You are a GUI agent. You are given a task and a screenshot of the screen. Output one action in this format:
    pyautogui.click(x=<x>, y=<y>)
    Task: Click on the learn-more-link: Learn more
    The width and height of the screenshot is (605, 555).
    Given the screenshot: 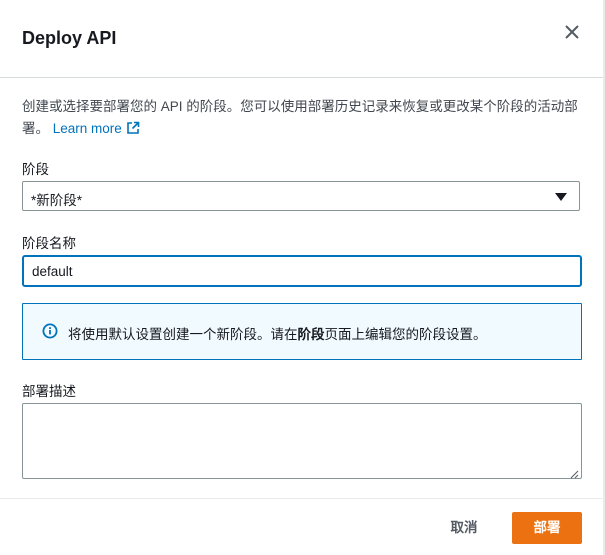 What is the action you would take?
    pyautogui.click(x=96, y=128)
    